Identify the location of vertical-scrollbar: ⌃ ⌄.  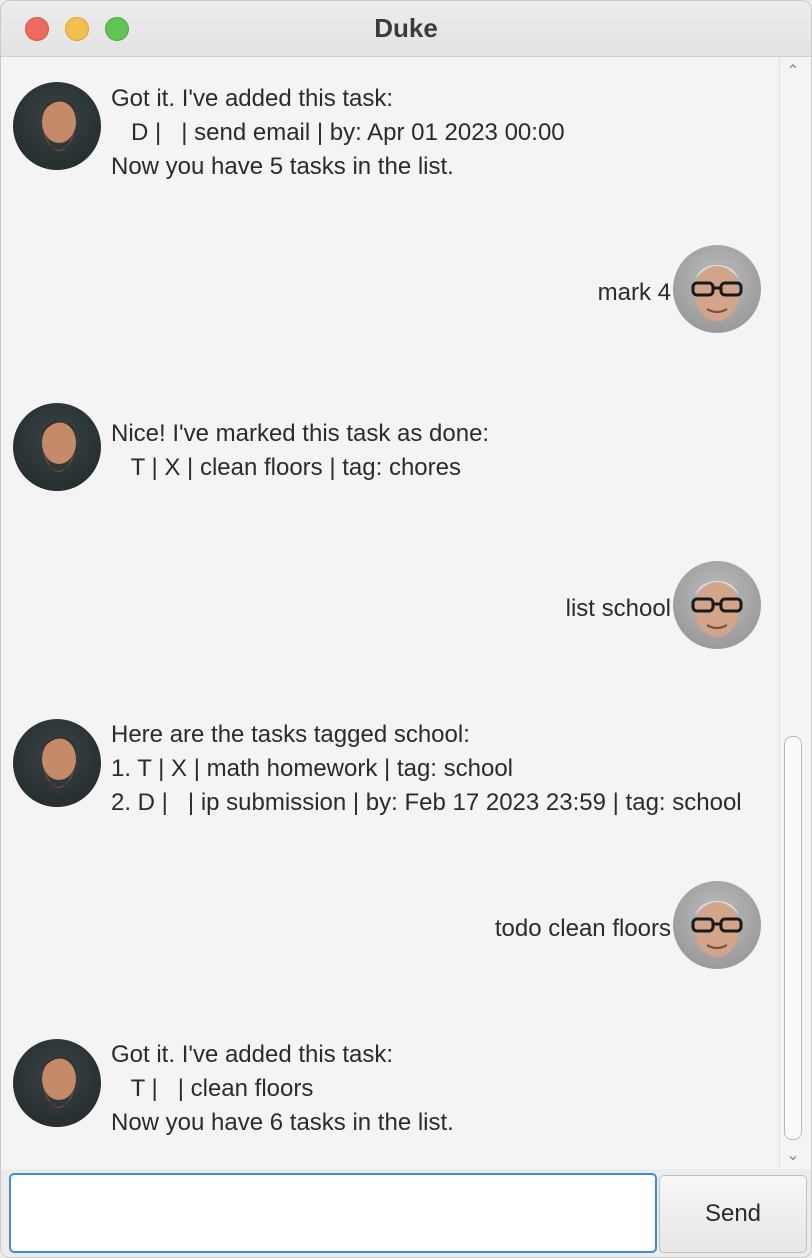
(792, 613).